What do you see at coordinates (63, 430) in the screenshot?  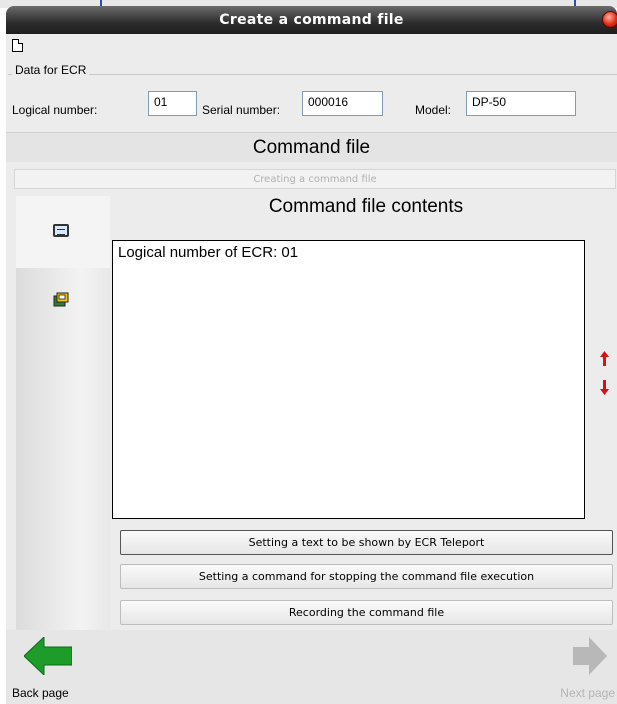 I see `sidebar` at bounding box center [63, 430].